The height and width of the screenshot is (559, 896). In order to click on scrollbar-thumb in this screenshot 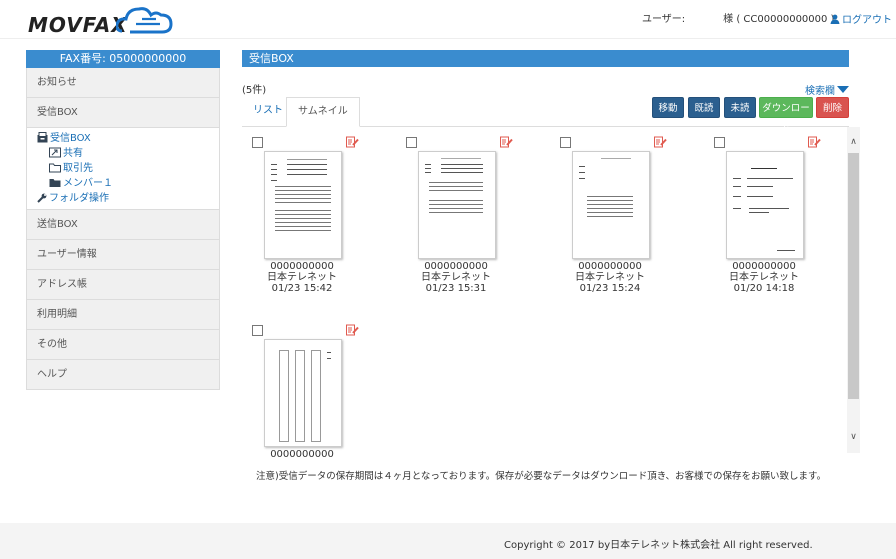, I will do `click(853, 276)`.